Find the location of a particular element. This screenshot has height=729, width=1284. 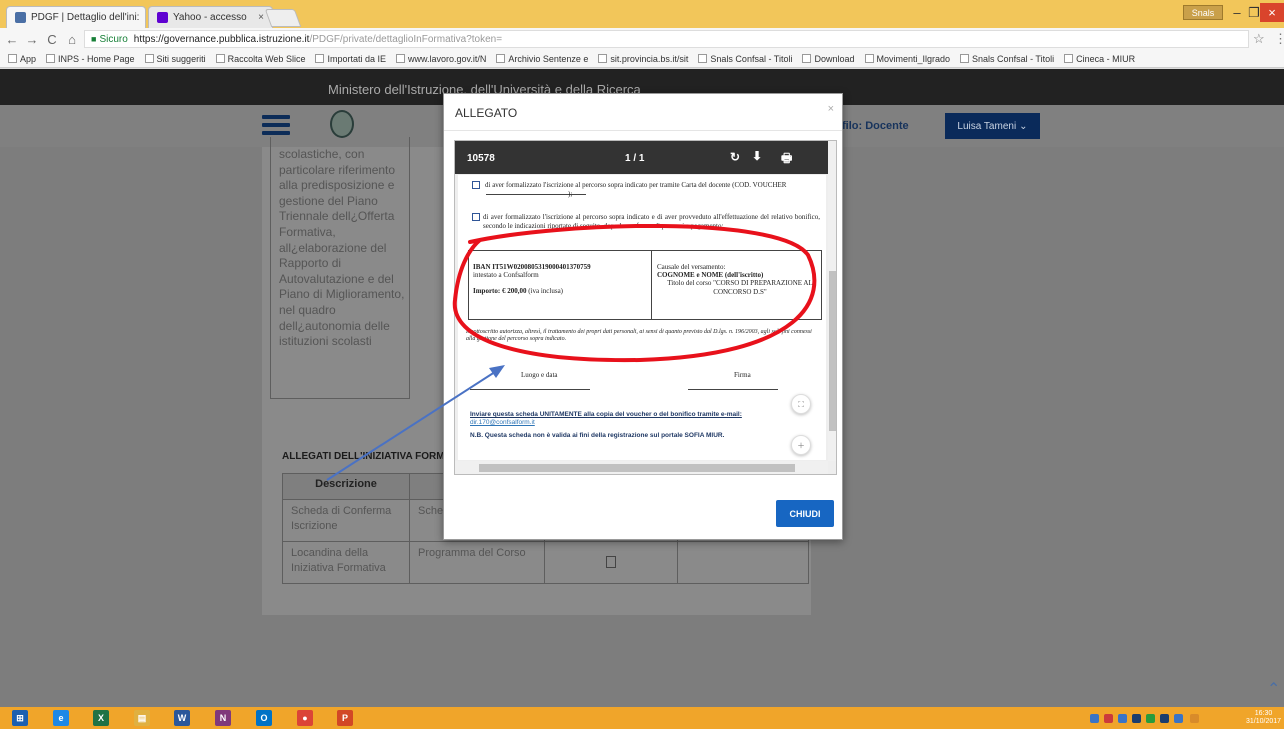

modal-title: ALLEGATO is located at coordinates (486, 113).